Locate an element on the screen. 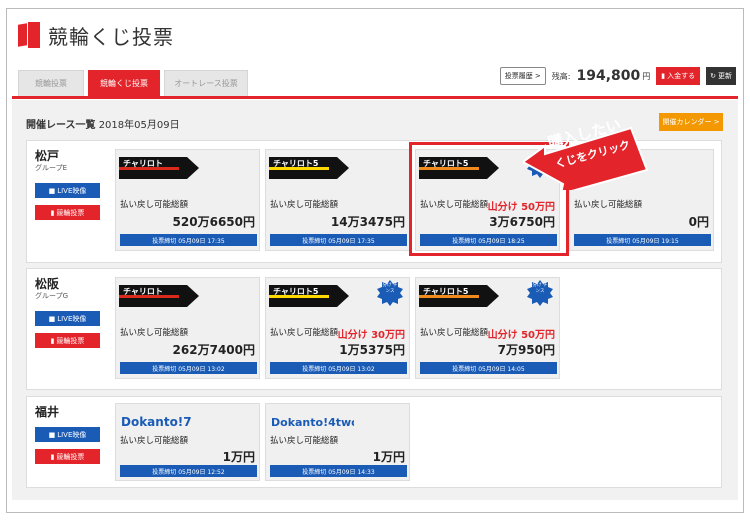  dokanto7-logo: Dokanto!7 is located at coordinates (156, 422).